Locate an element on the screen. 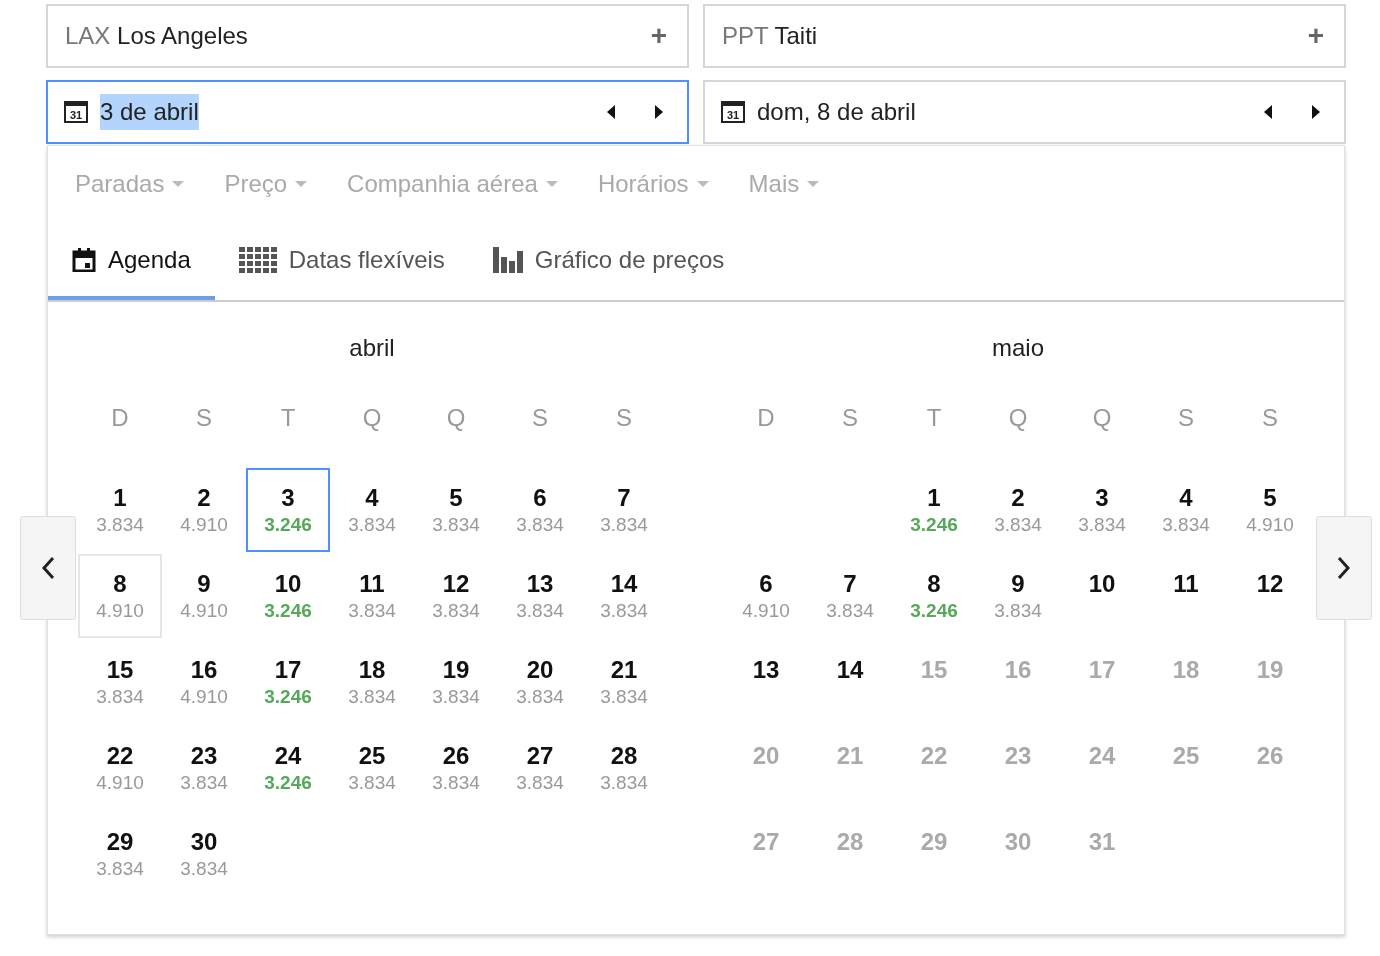  calendar-day: 27 3.834 is located at coordinates (540, 768).